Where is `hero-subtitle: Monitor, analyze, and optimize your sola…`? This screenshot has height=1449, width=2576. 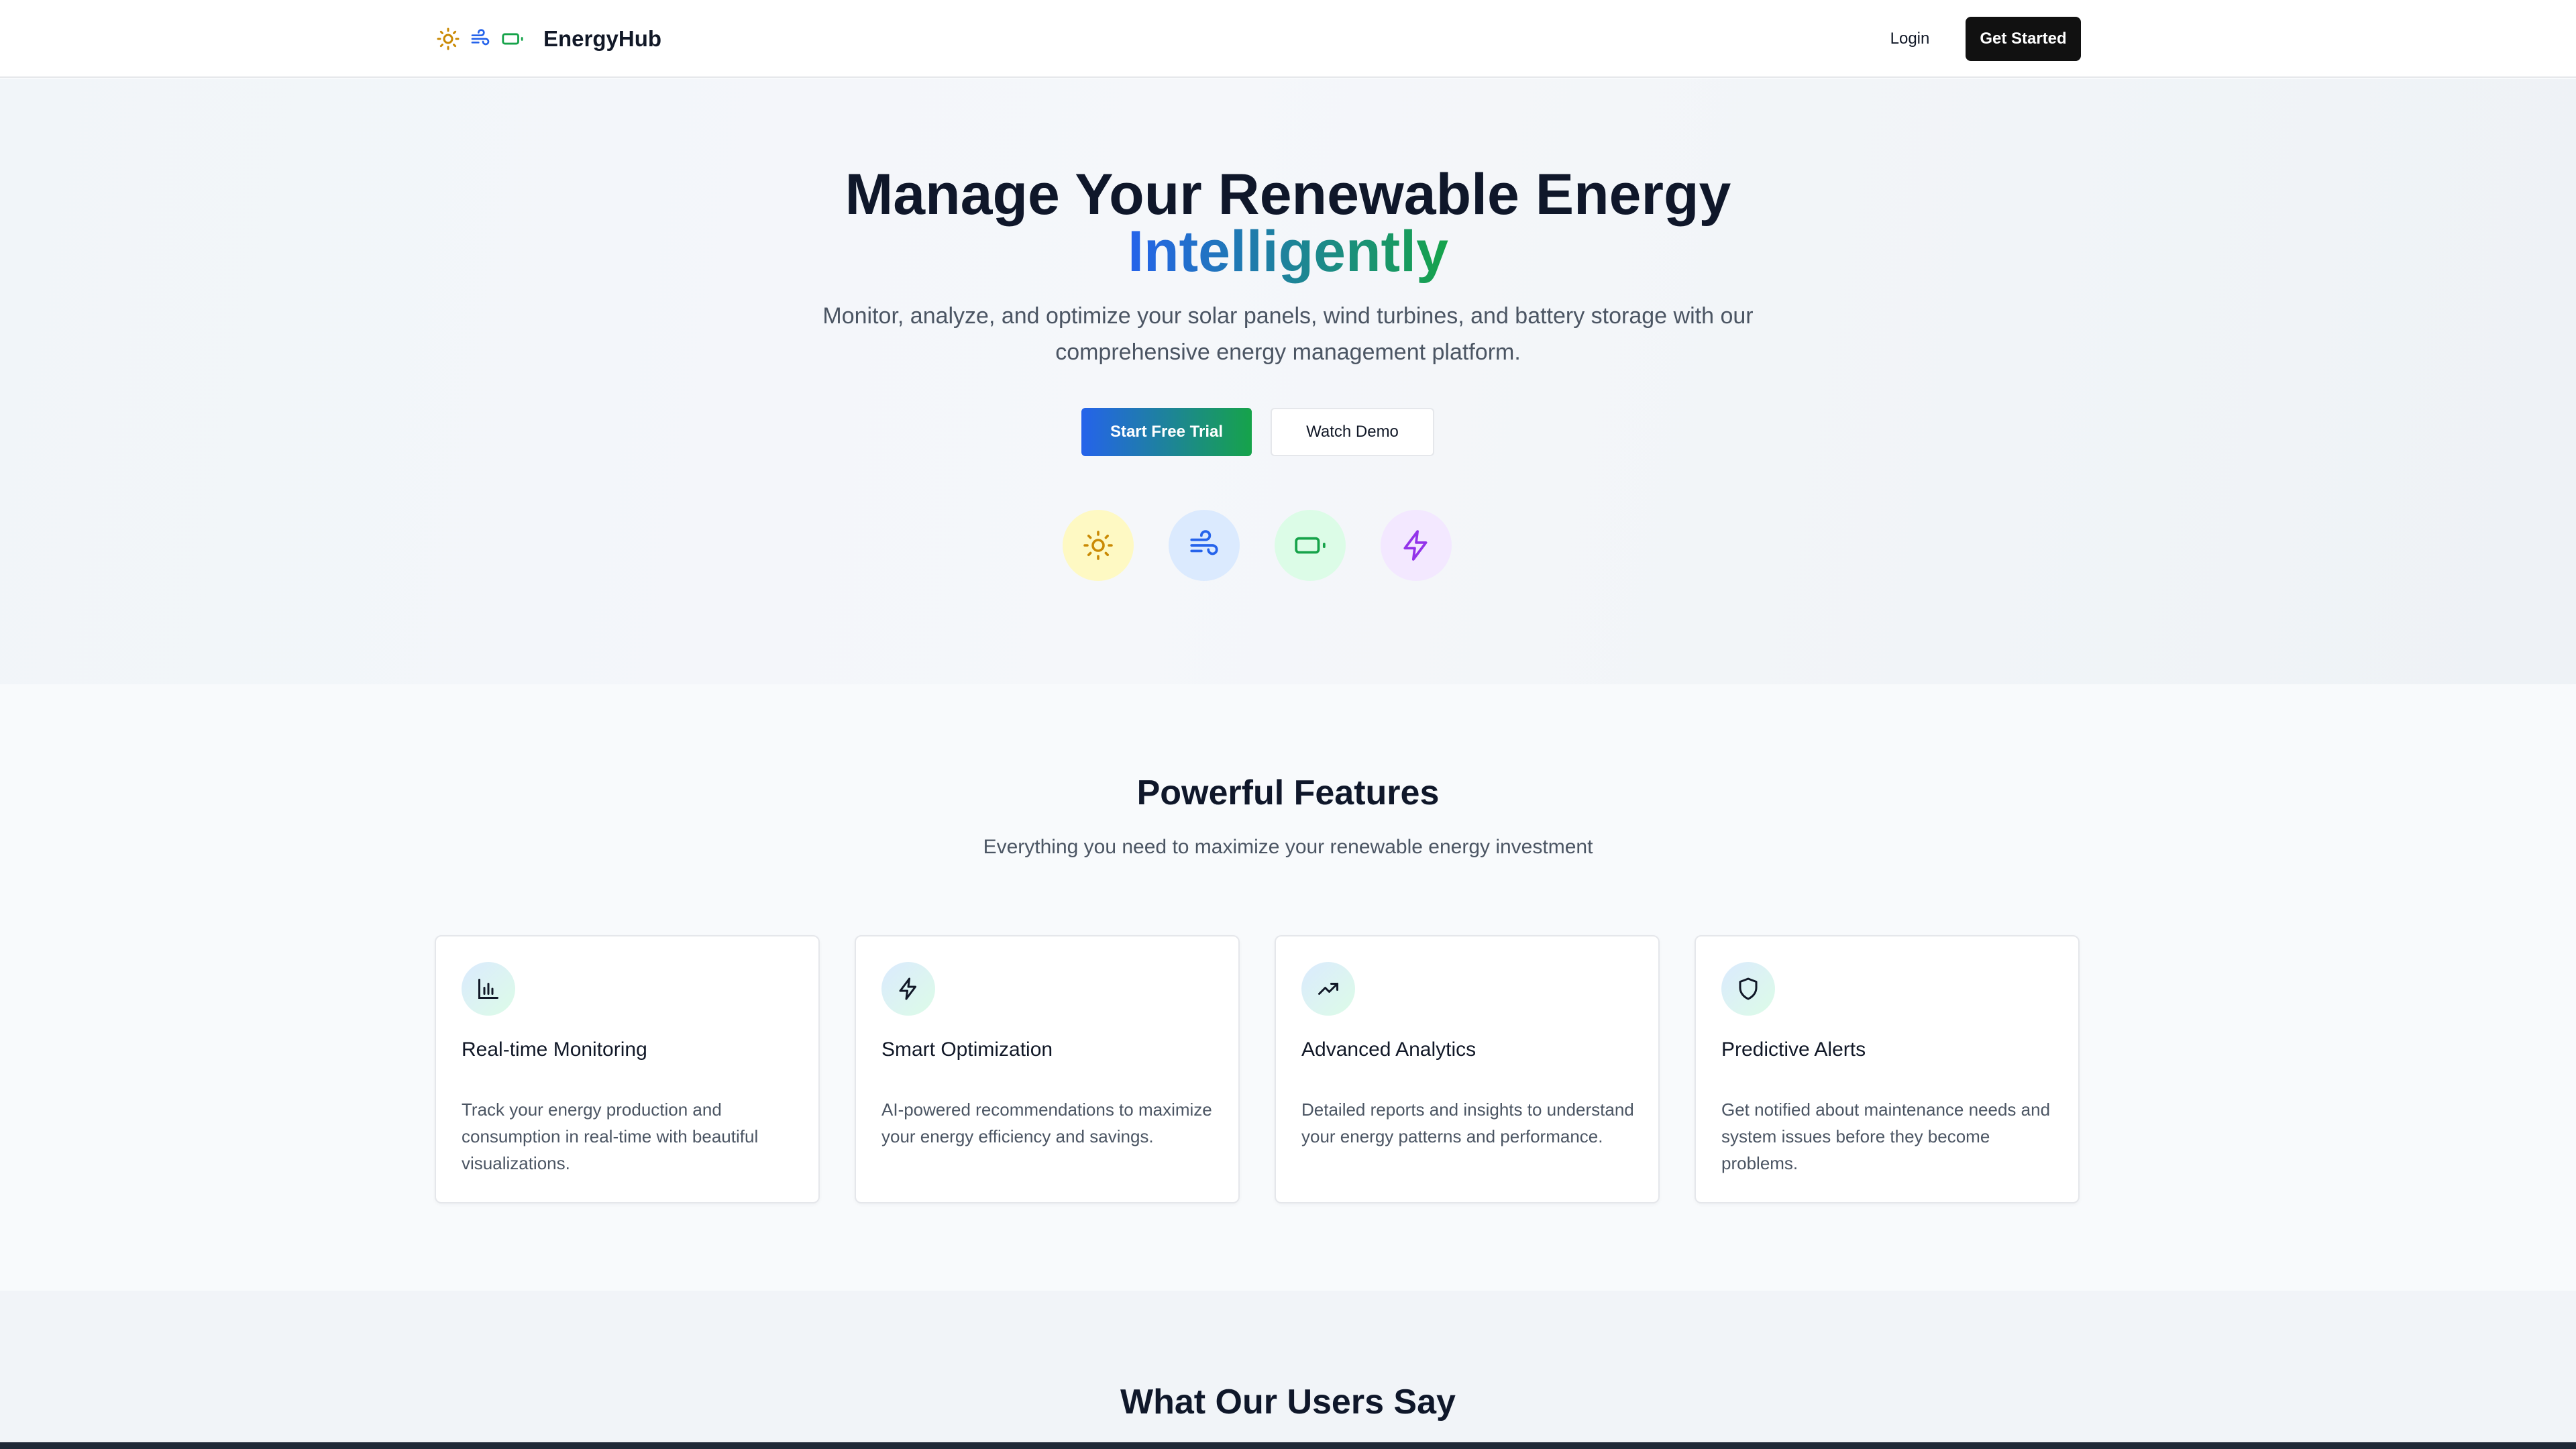
hero-subtitle: Monitor, analyze, and optimize your sola… is located at coordinates (1288, 334).